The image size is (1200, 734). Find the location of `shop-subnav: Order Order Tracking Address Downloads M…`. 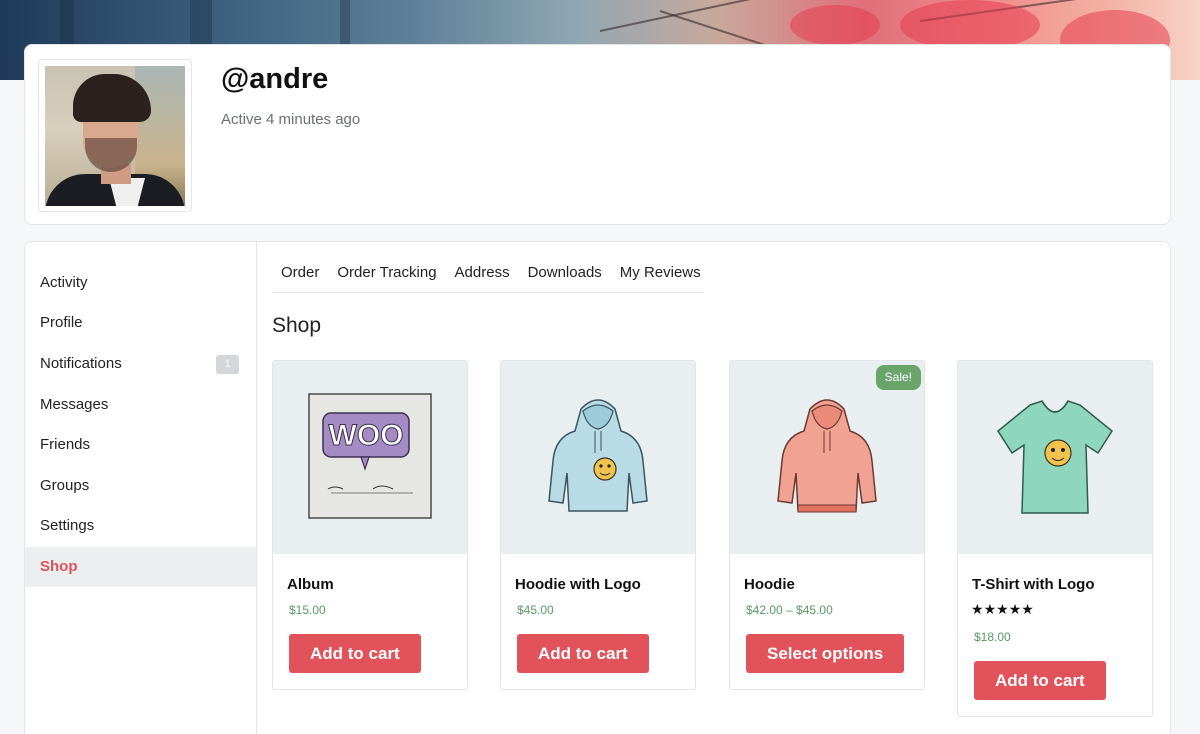

shop-subnav: Order Order Tracking Address Downloads M… is located at coordinates (488, 276).